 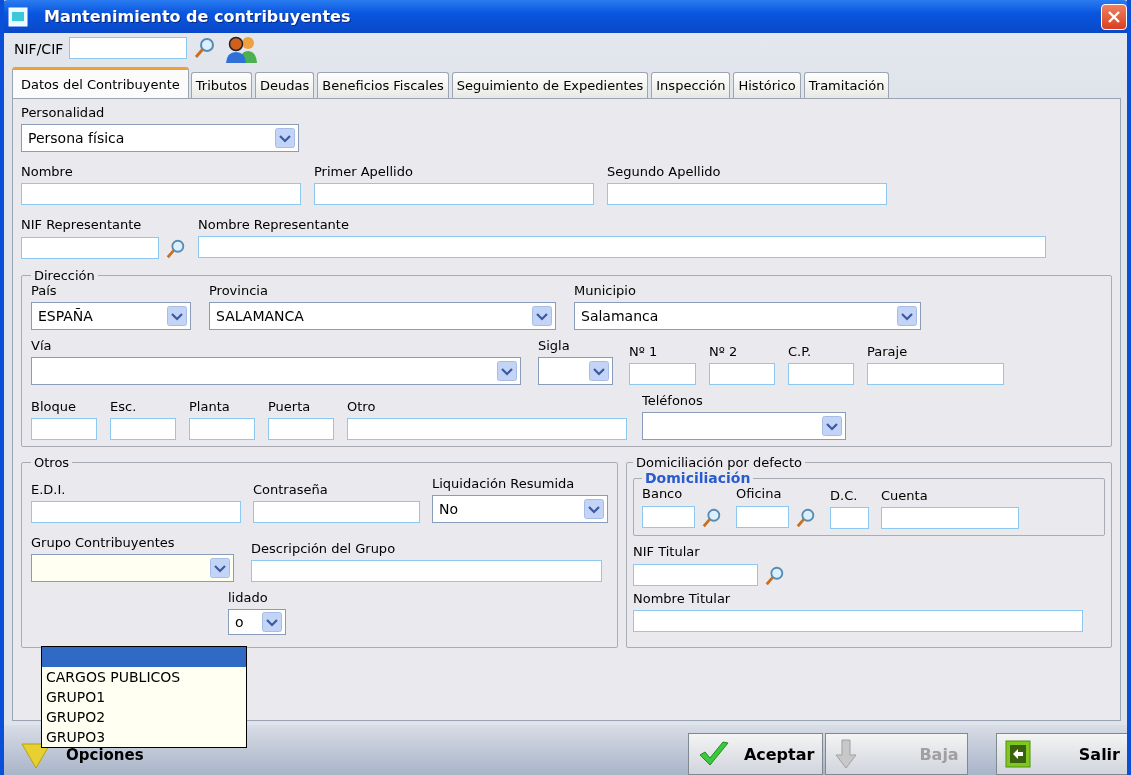 I want to click on dropdown-field: o, so click(x=257, y=622).